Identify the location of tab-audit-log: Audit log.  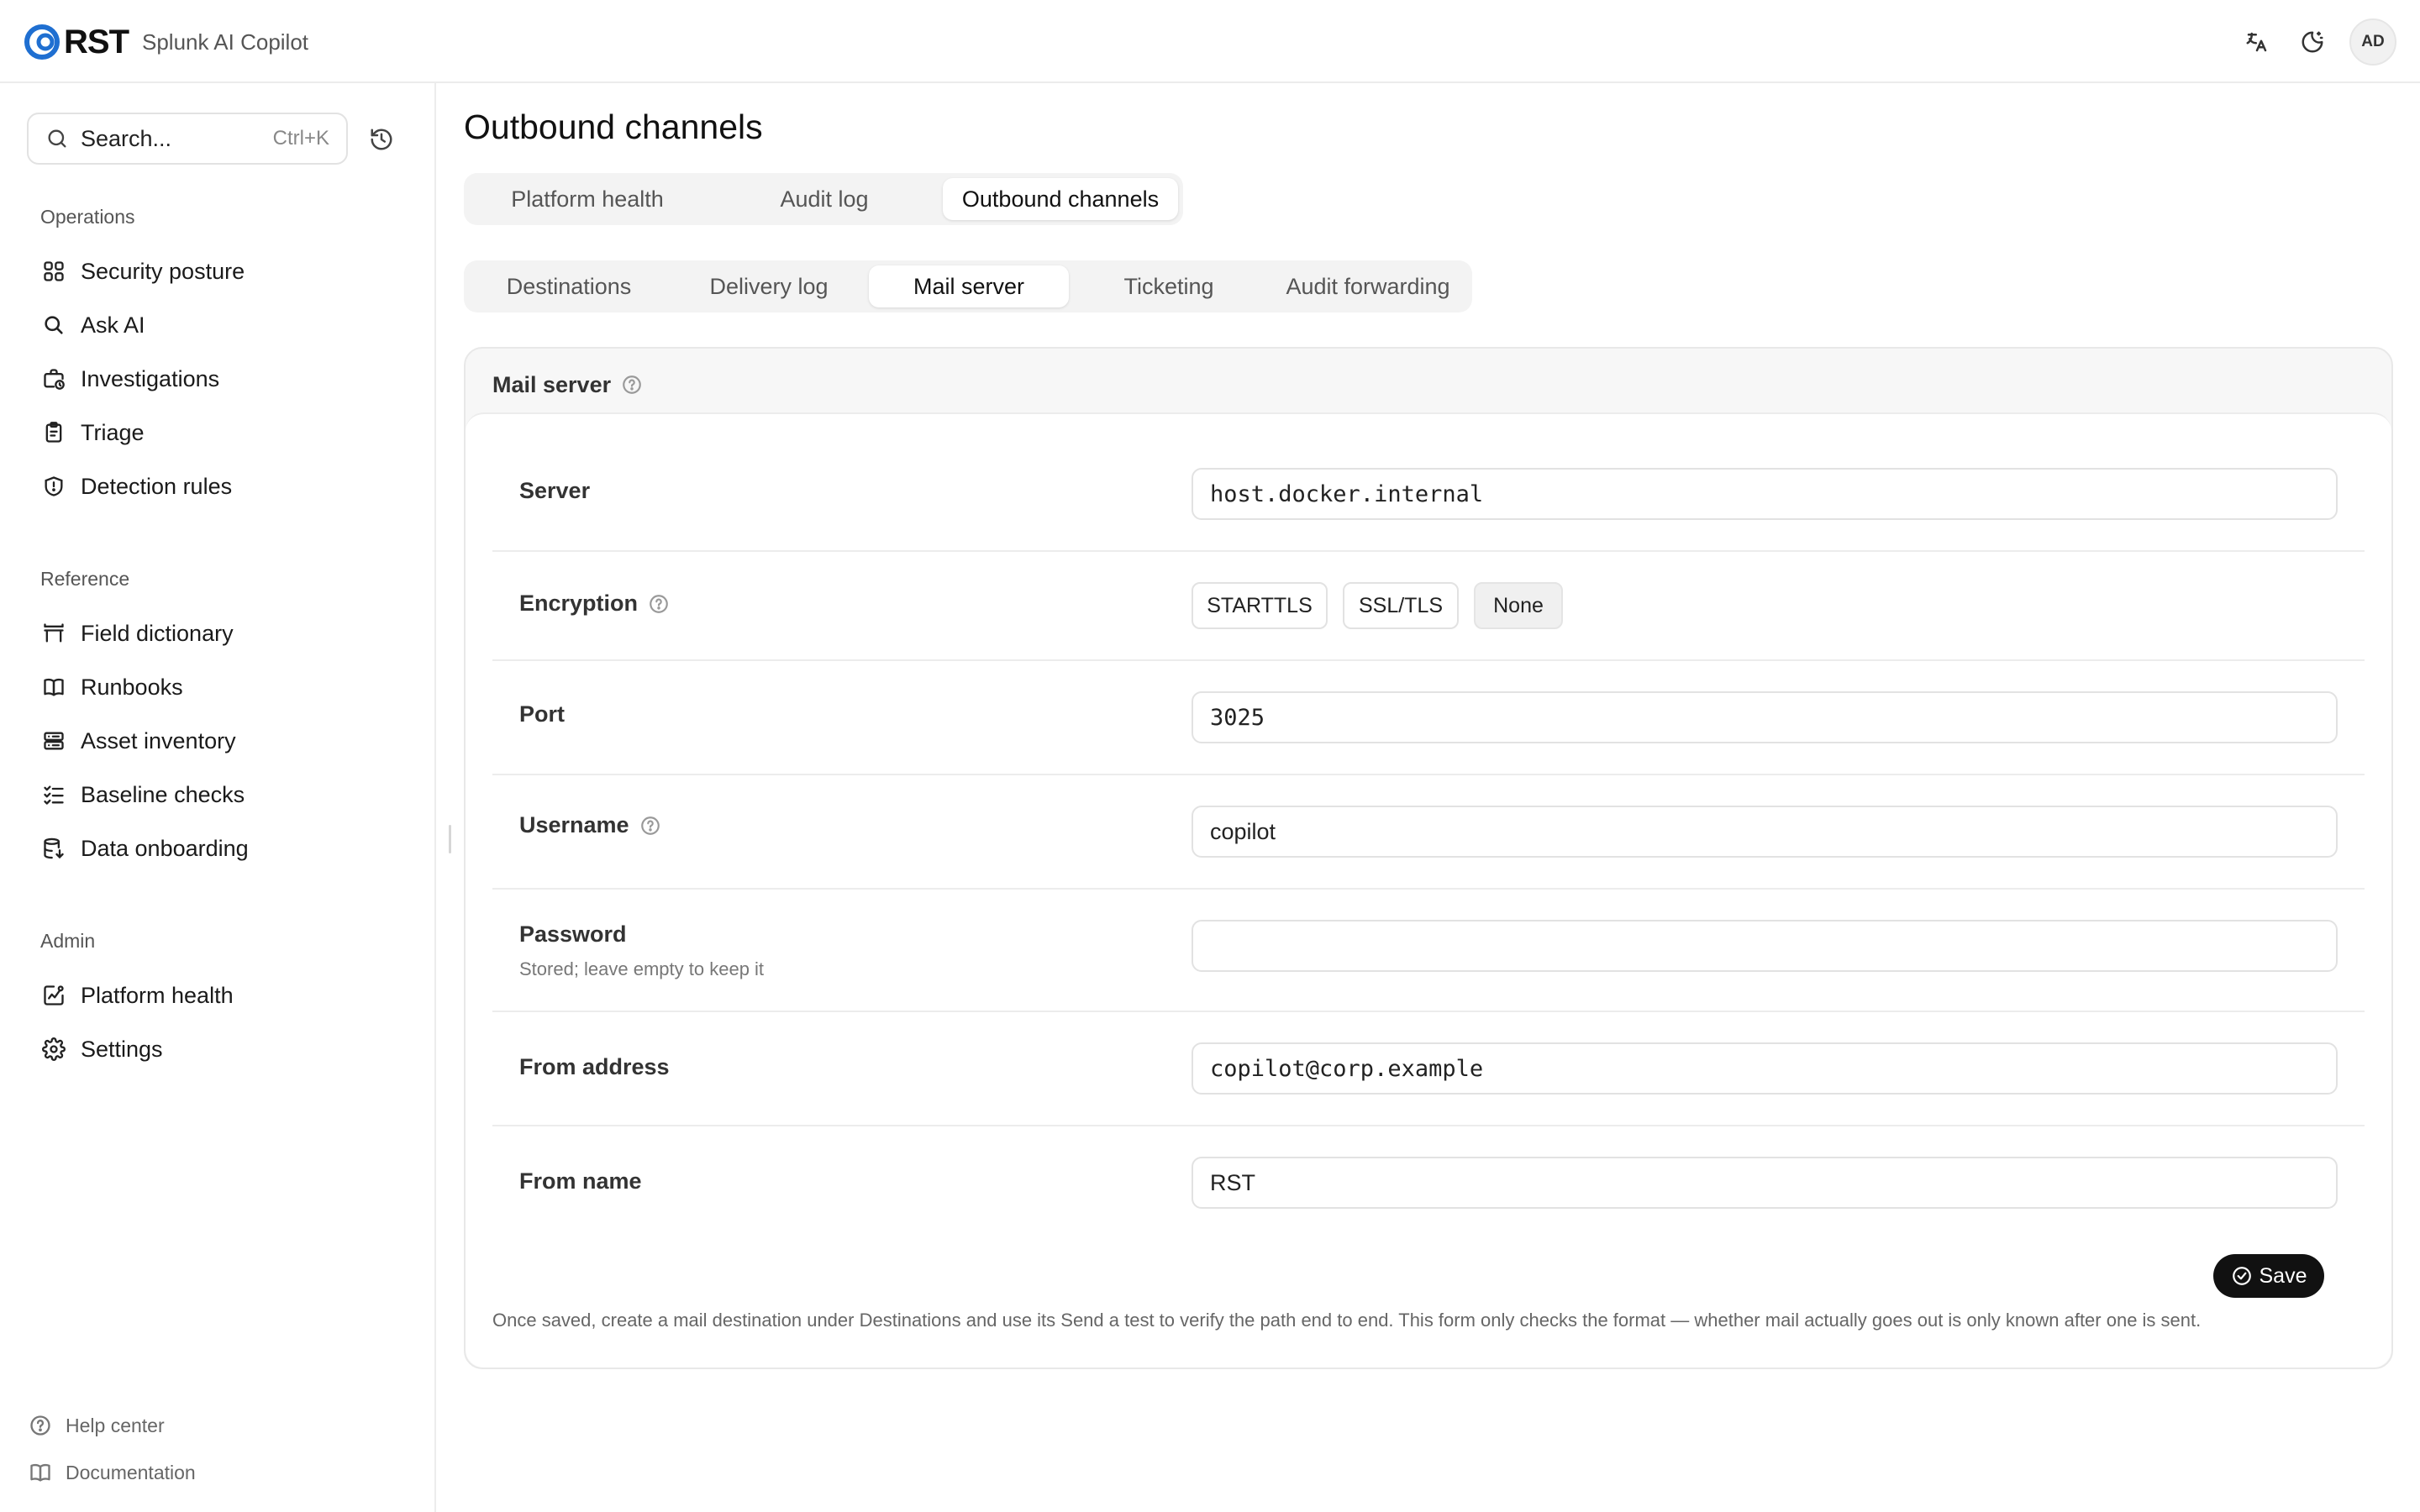
(825, 199).